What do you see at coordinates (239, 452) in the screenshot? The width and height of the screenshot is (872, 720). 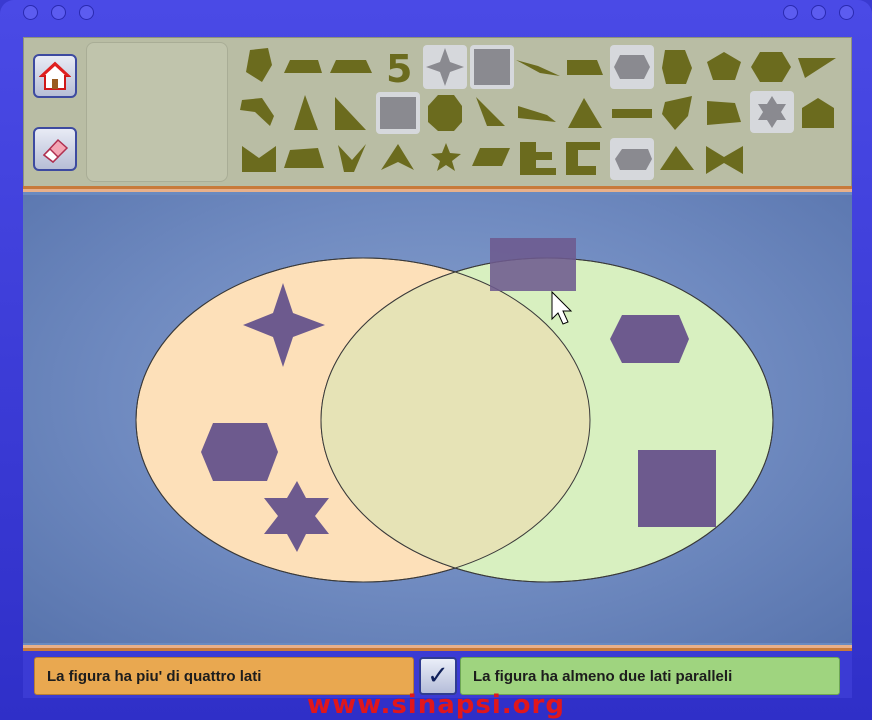 I see `shape-hexagon` at bounding box center [239, 452].